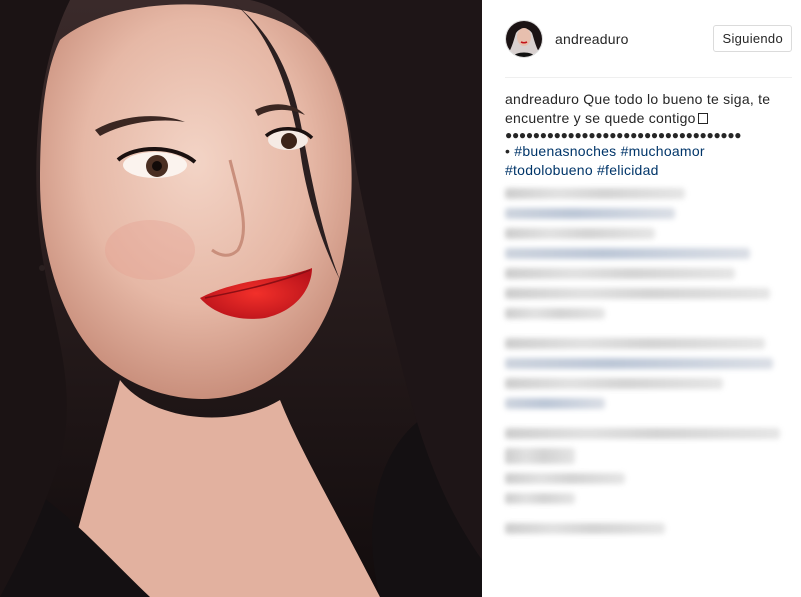 Image resolution: width=801 pixels, height=597 pixels. Describe the element at coordinates (565, 151) in the screenshot. I see `hashtag-link: #buenasnoches` at that location.